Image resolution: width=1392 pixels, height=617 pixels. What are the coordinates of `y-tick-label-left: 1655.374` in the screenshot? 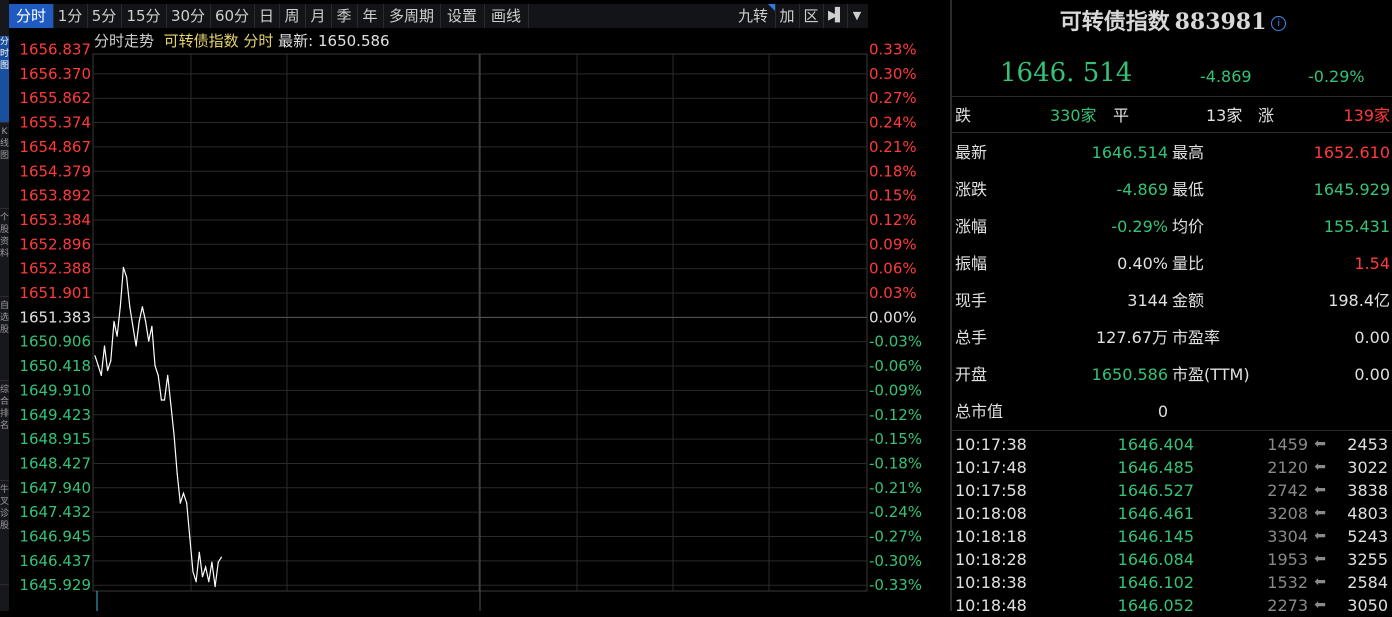 It's located at (55, 123).